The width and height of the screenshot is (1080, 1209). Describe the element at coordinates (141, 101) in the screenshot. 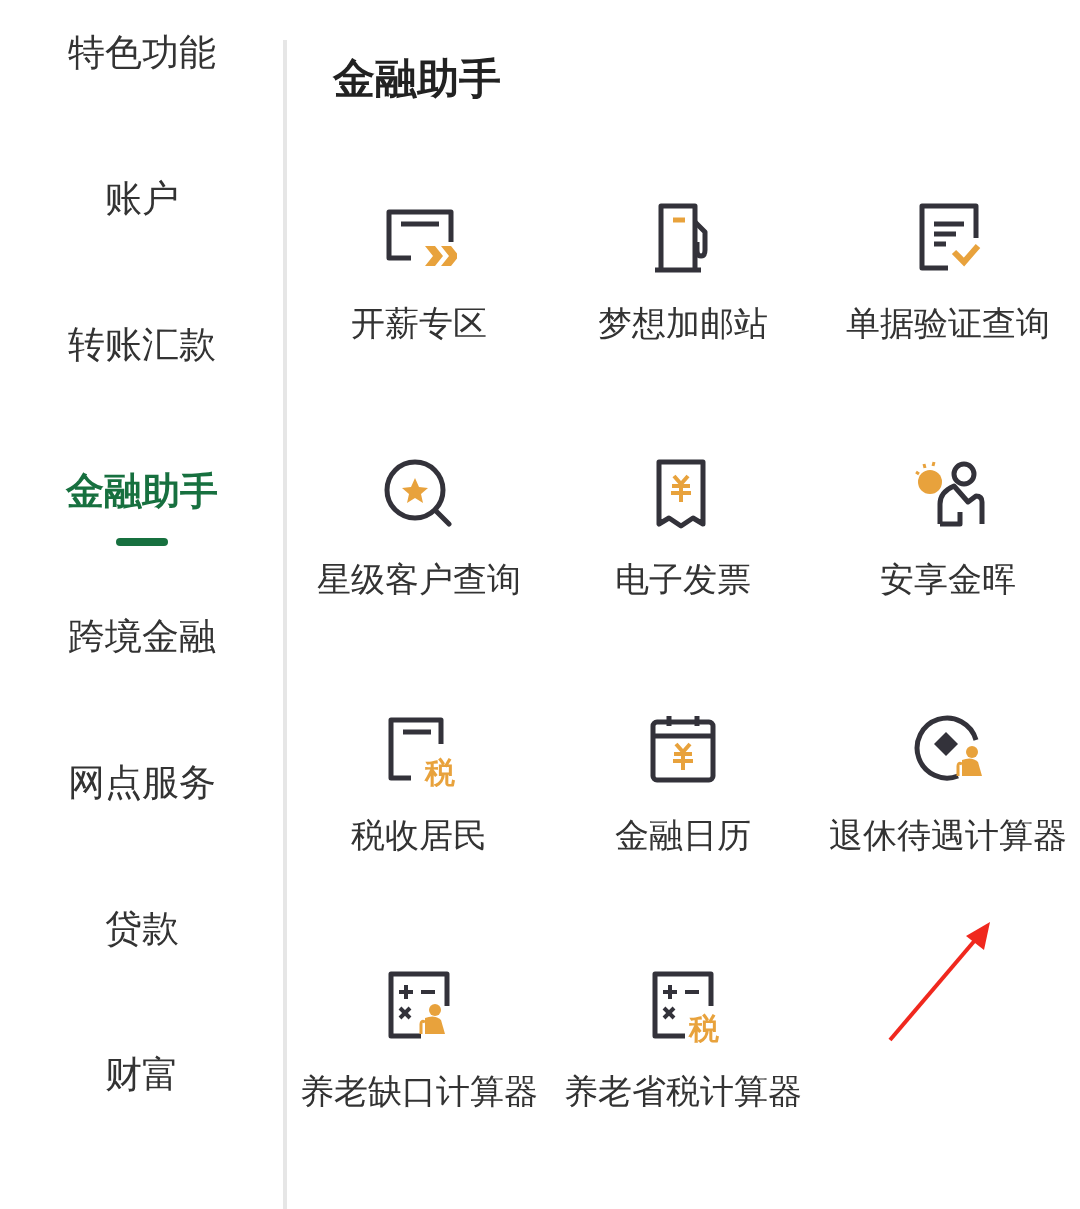

I see `sidebar-item: 特色功能` at that location.